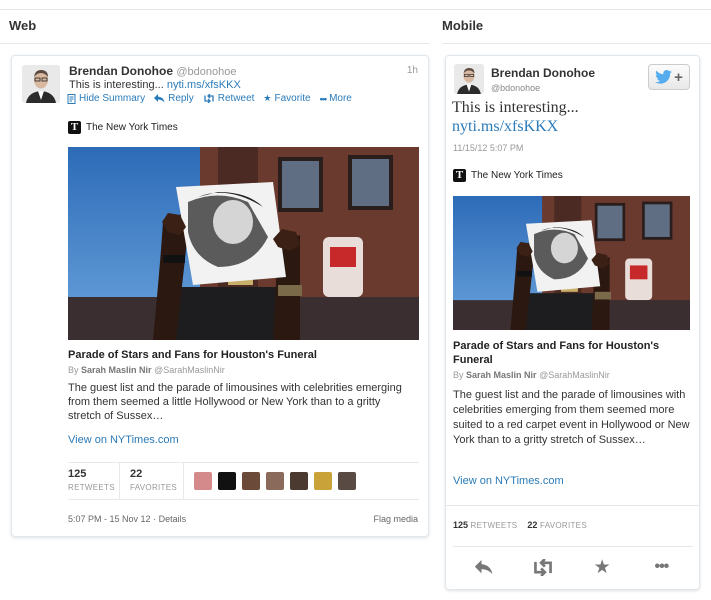 The image size is (711, 600). I want to click on author-name-text: Brendan Donohoe, so click(121, 71).